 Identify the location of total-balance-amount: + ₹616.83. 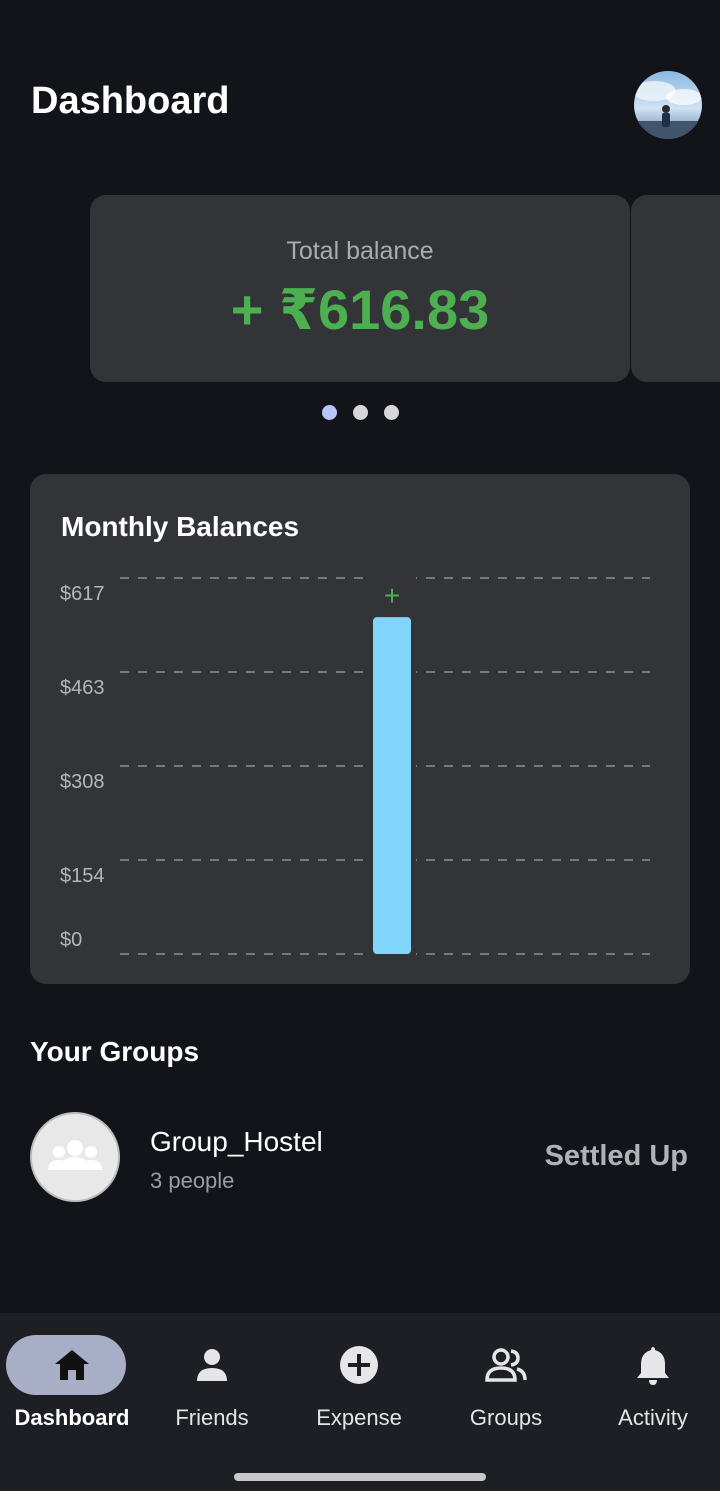
(360, 309).